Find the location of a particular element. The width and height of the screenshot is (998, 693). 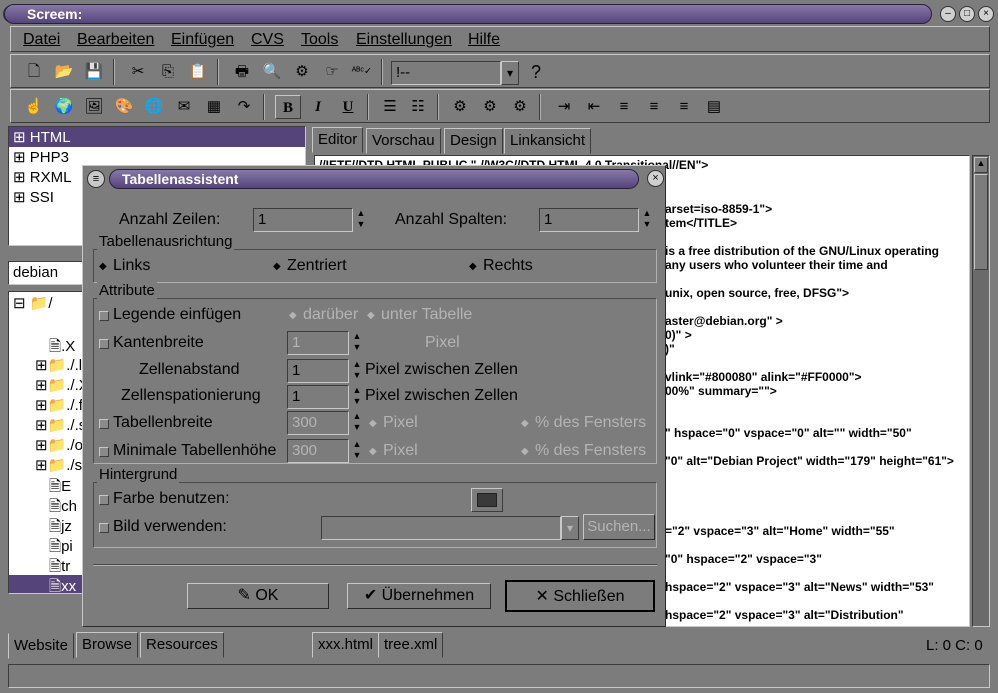

caption-above-radio: ◆ is located at coordinates (293, 315).